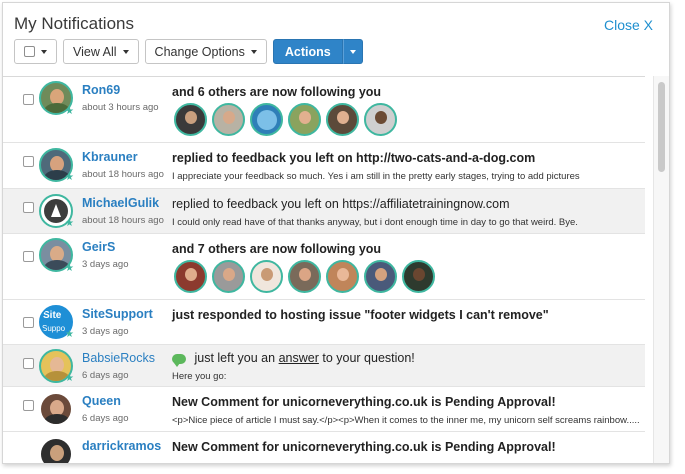 This screenshot has height=474, width=685. What do you see at coordinates (98, 247) in the screenshot?
I see `username: GeirS` at bounding box center [98, 247].